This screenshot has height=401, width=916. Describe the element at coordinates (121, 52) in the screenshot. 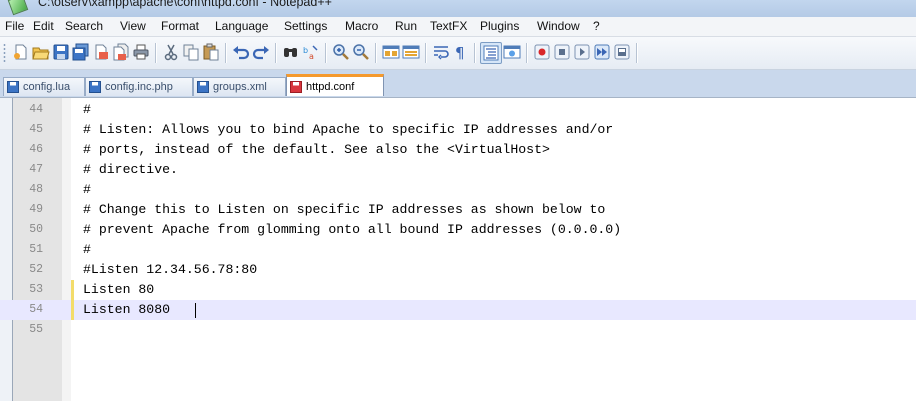

I see `close-all-icon` at that location.